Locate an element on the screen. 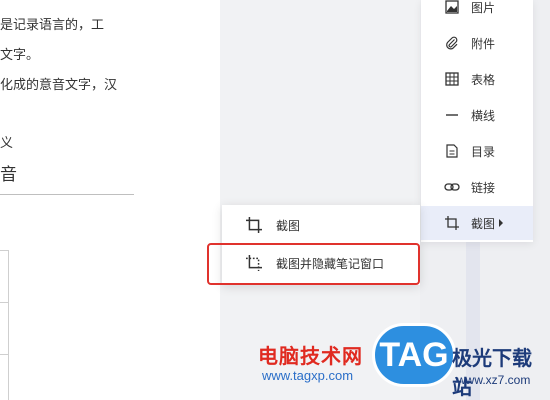  insert-menu: 图片 附件 表格 横线 目录 链接 截图 is located at coordinates (477, 121).